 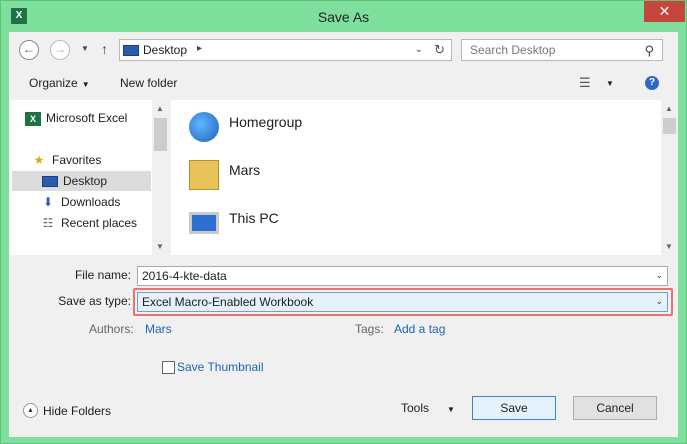 I want to click on title-bar: X Save As ✕, so click(x=343, y=16).